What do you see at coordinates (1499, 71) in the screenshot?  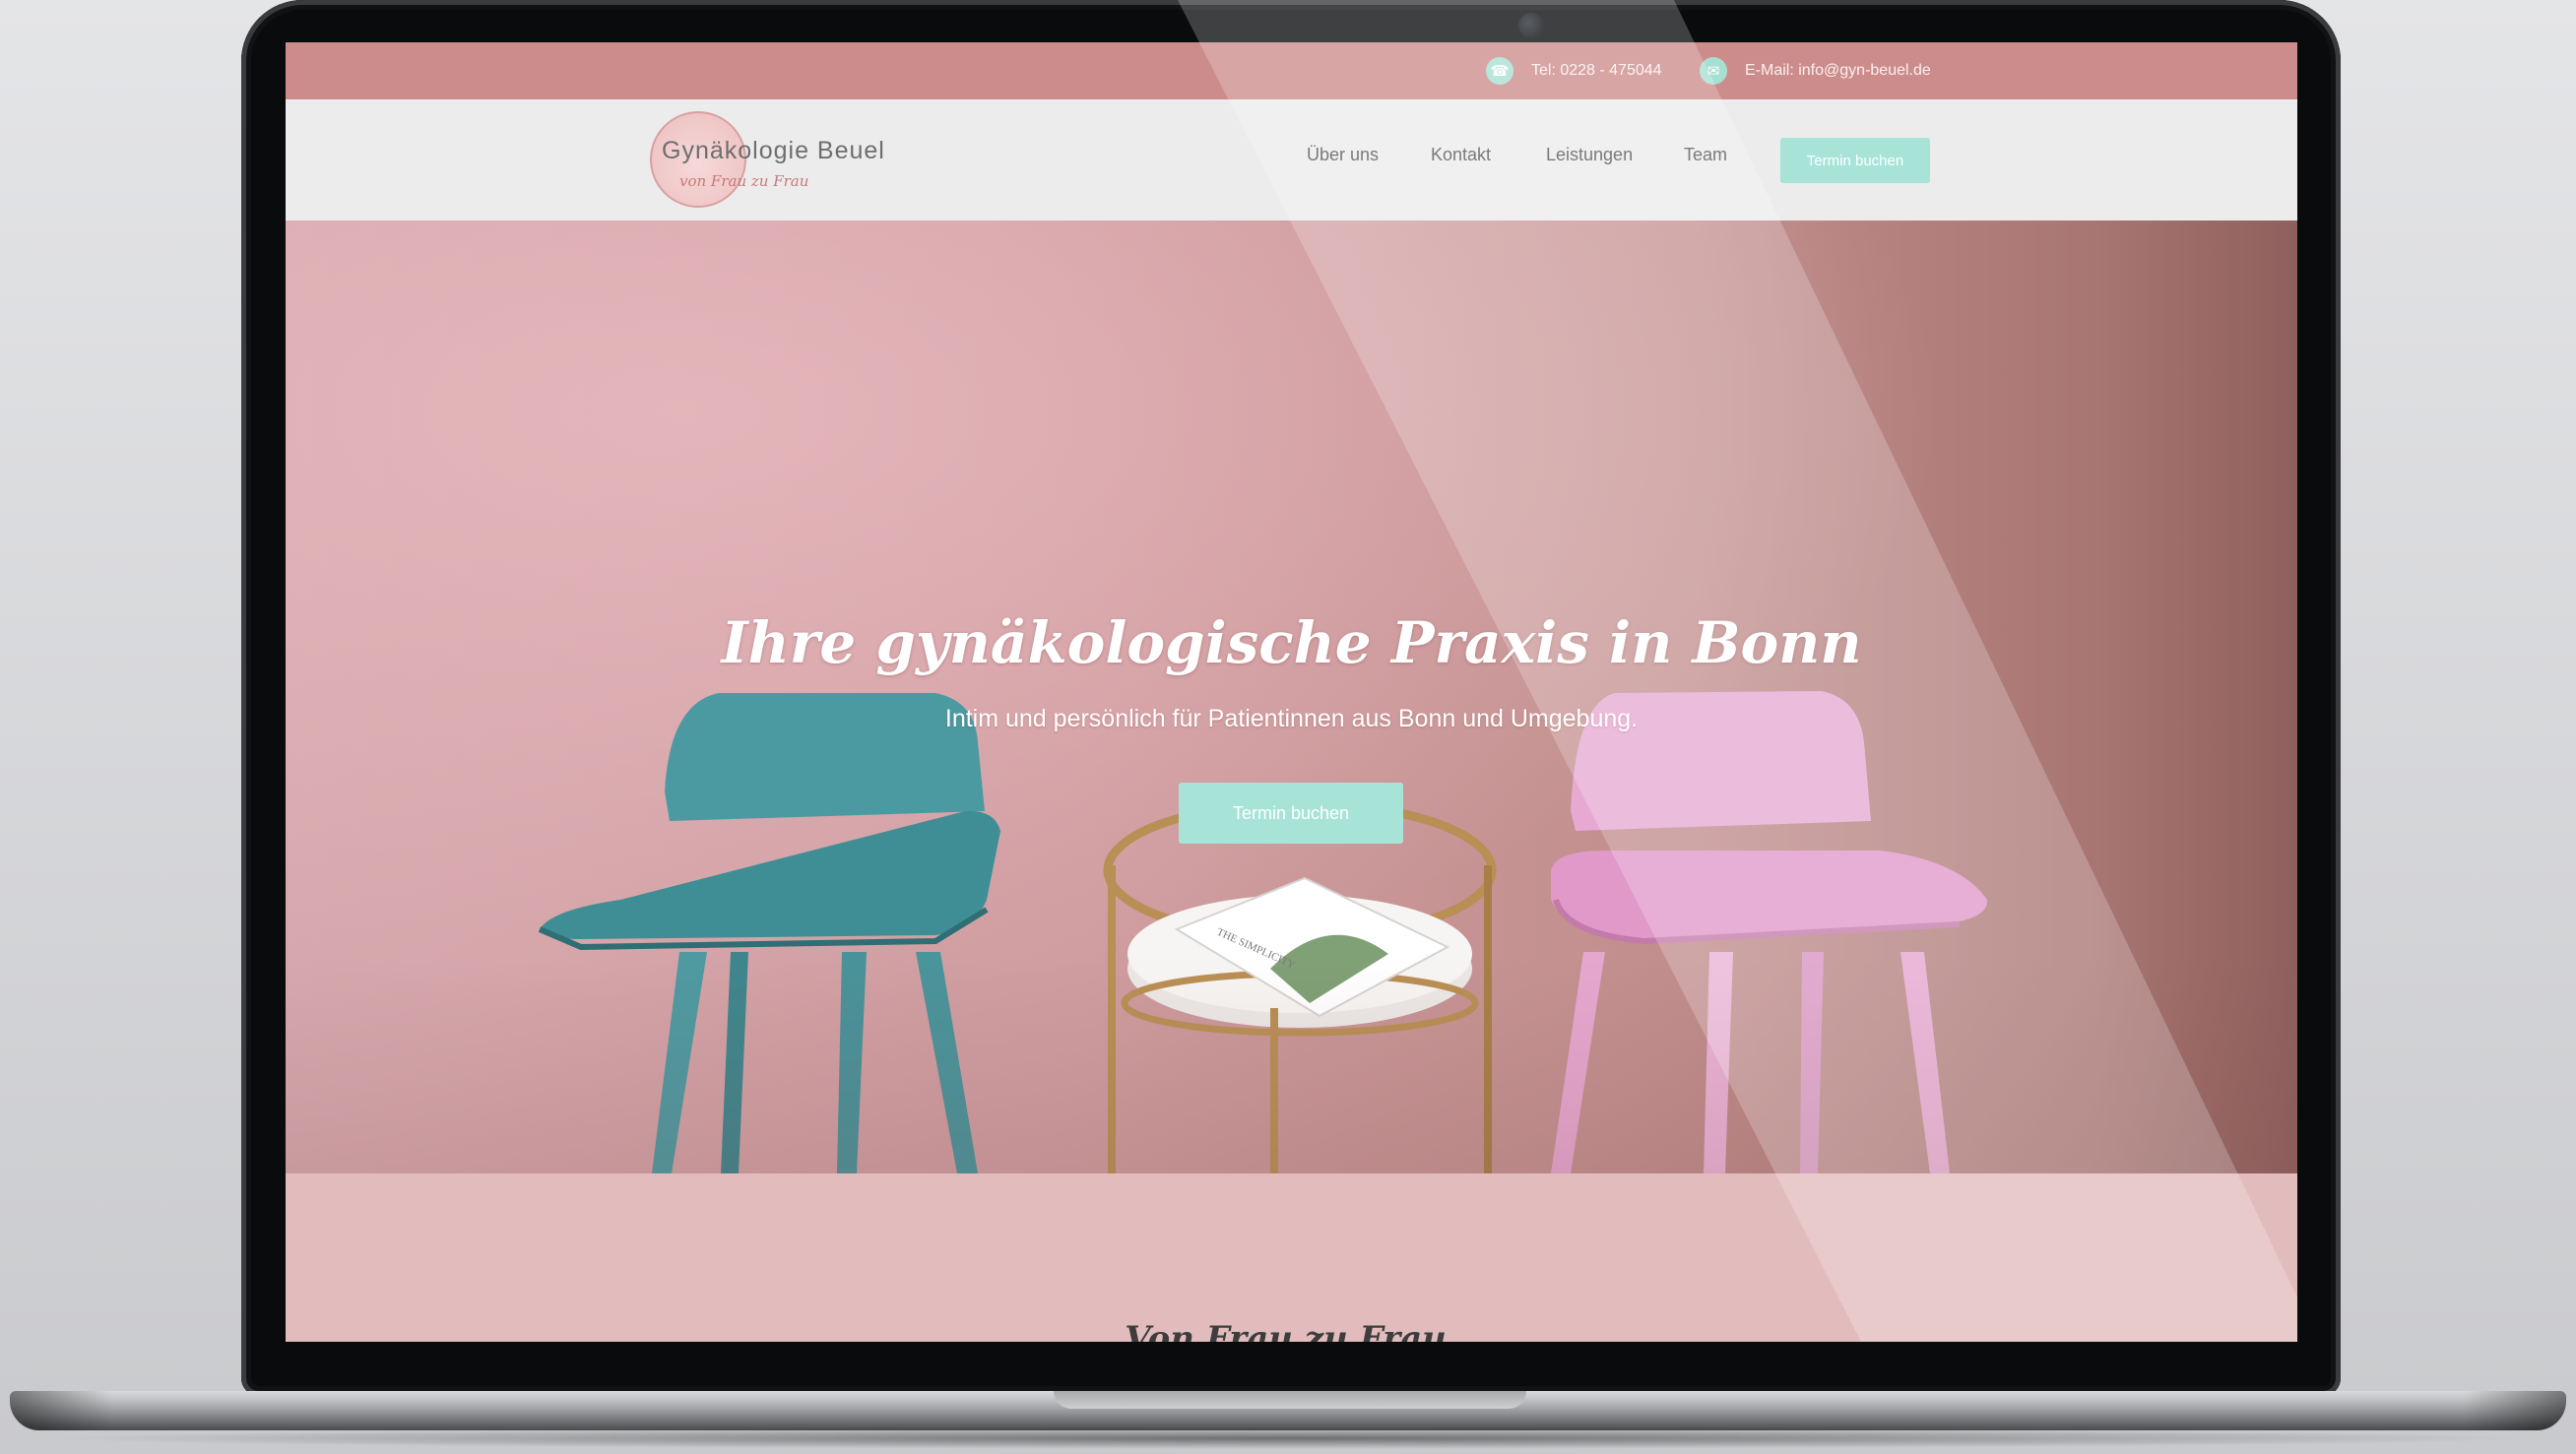 I see `phone-icon: ☎` at bounding box center [1499, 71].